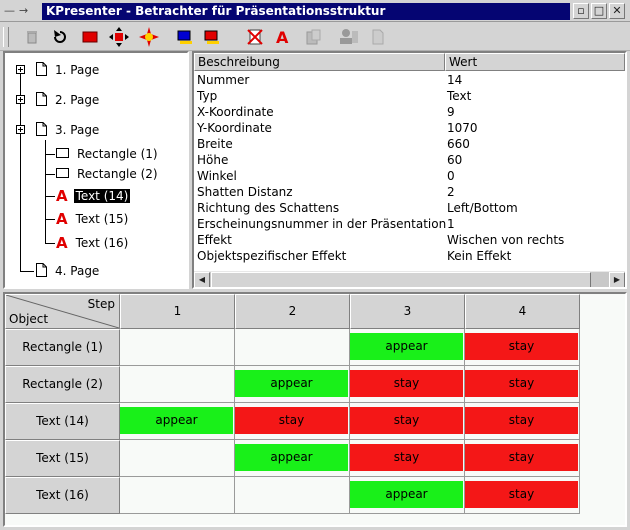 This screenshot has height=530, width=630. Describe the element at coordinates (535, 62) in the screenshot. I see `column-header-value: Wert` at that location.